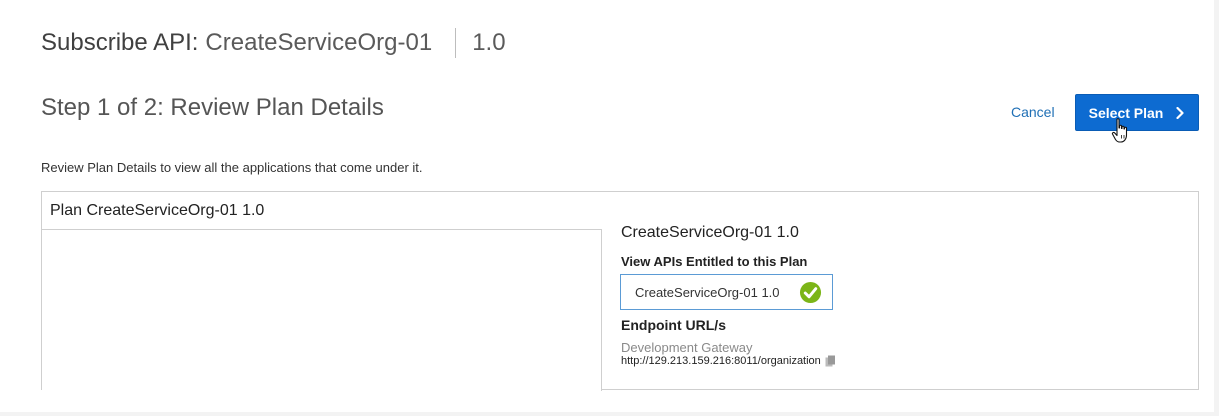  Describe the element at coordinates (707, 292) in the screenshot. I see `api-entitled-label: CreateServiceOrg-01 1.0` at that location.